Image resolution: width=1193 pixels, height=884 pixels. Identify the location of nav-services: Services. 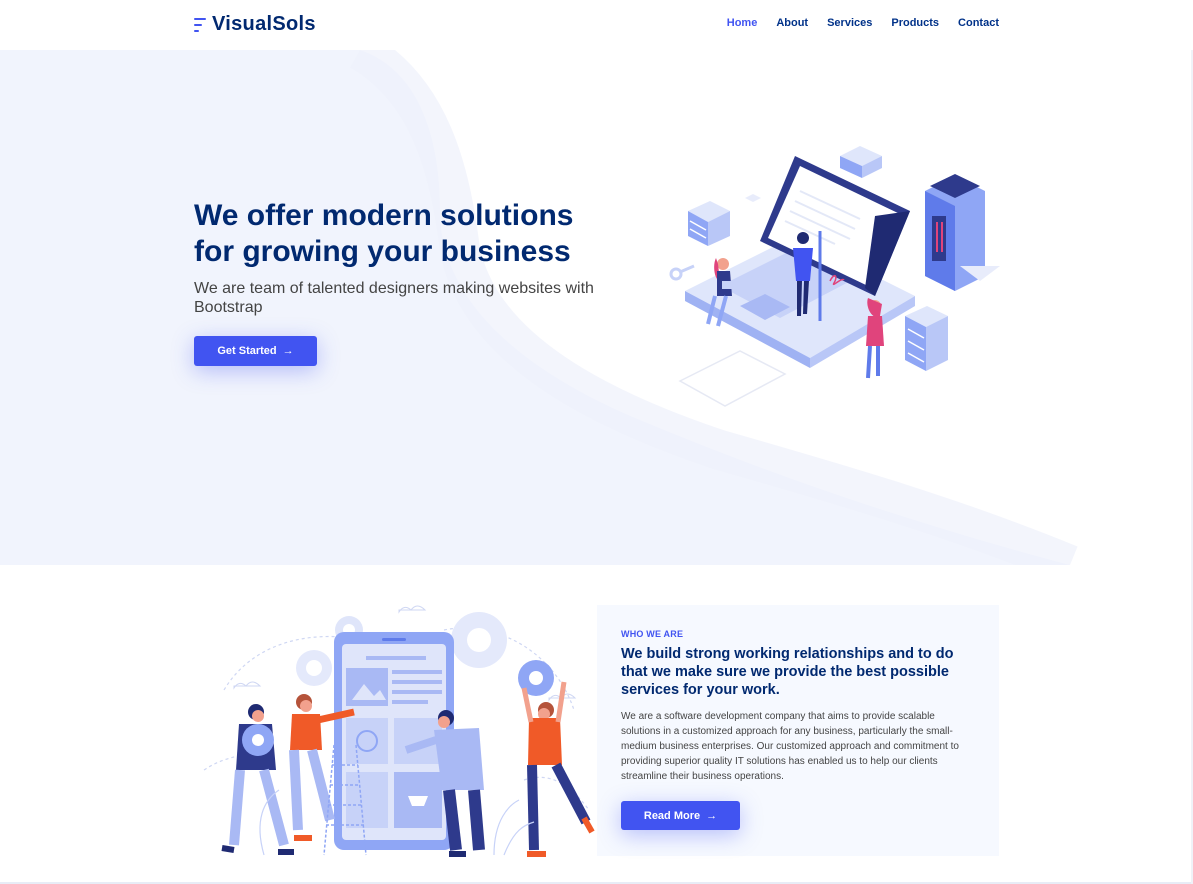
(849, 23).